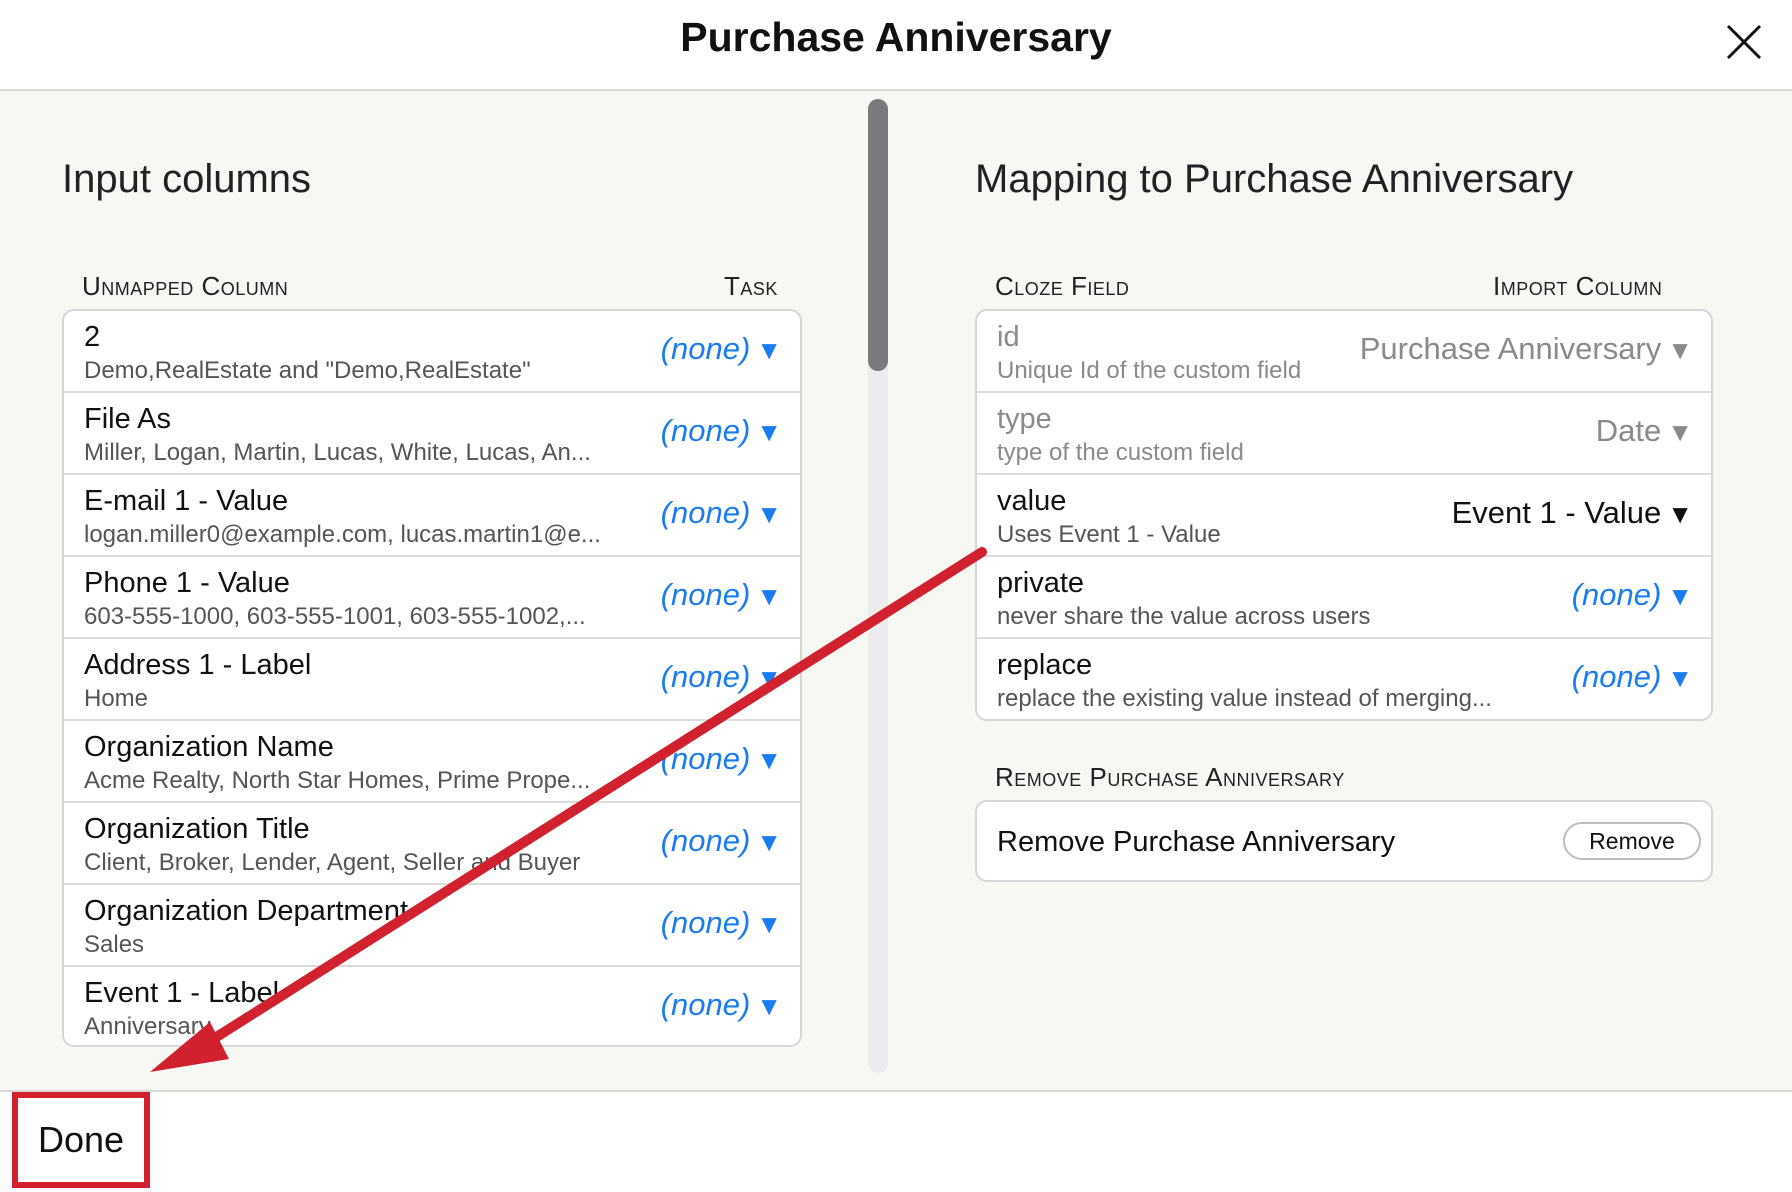 This screenshot has width=1792, height=1192. What do you see at coordinates (1045, 665) in the screenshot?
I see `field-name: replace` at bounding box center [1045, 665].